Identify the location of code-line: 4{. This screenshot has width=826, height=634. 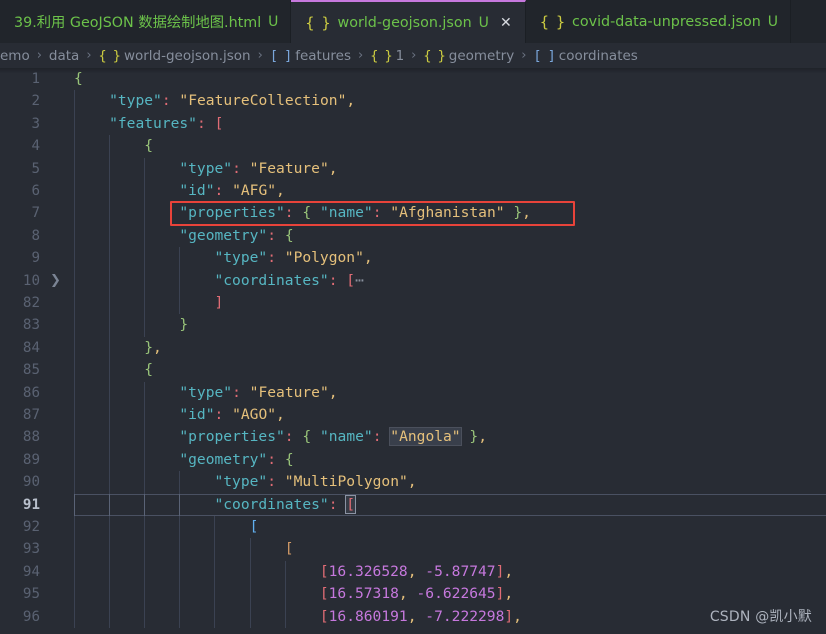
(413, 146).